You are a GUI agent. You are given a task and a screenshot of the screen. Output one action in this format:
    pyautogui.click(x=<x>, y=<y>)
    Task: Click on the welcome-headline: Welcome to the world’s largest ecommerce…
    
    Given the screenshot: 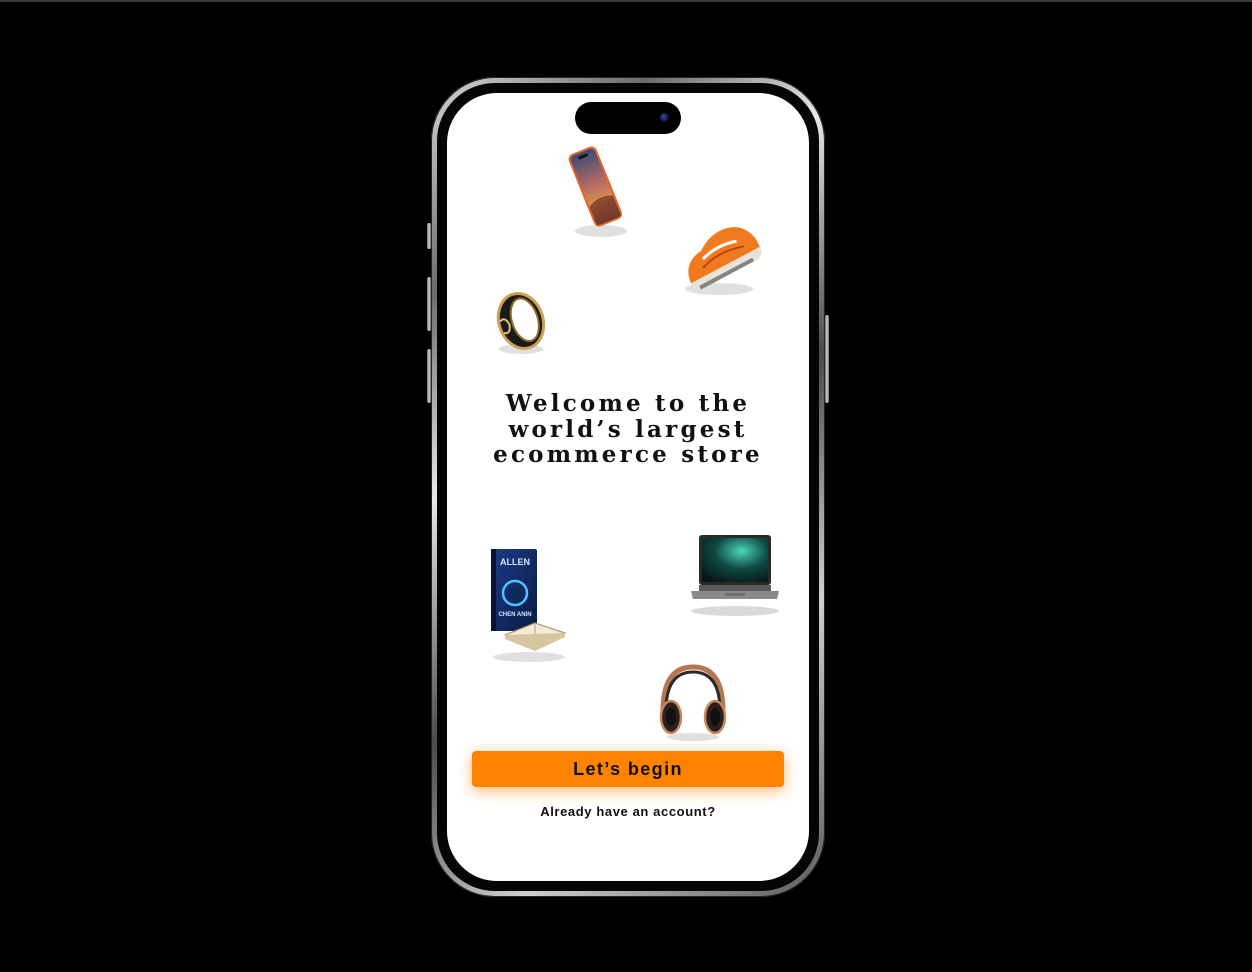 What is the action you would take?
    pyautogui.click(x=628, y=429)
    